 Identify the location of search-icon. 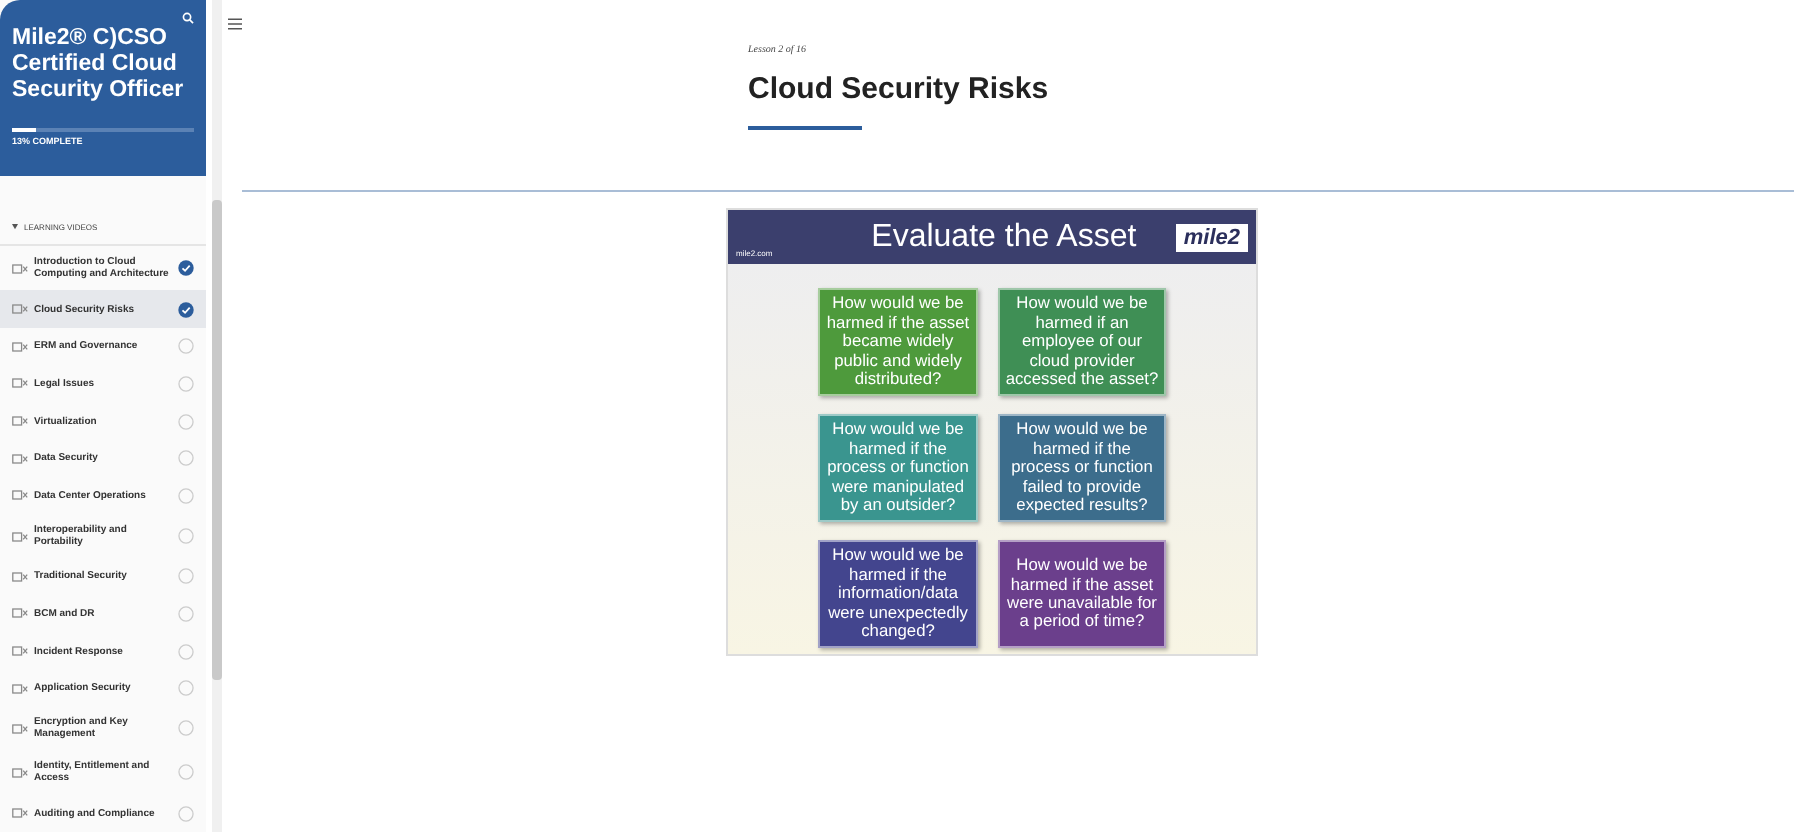
(187, 18).